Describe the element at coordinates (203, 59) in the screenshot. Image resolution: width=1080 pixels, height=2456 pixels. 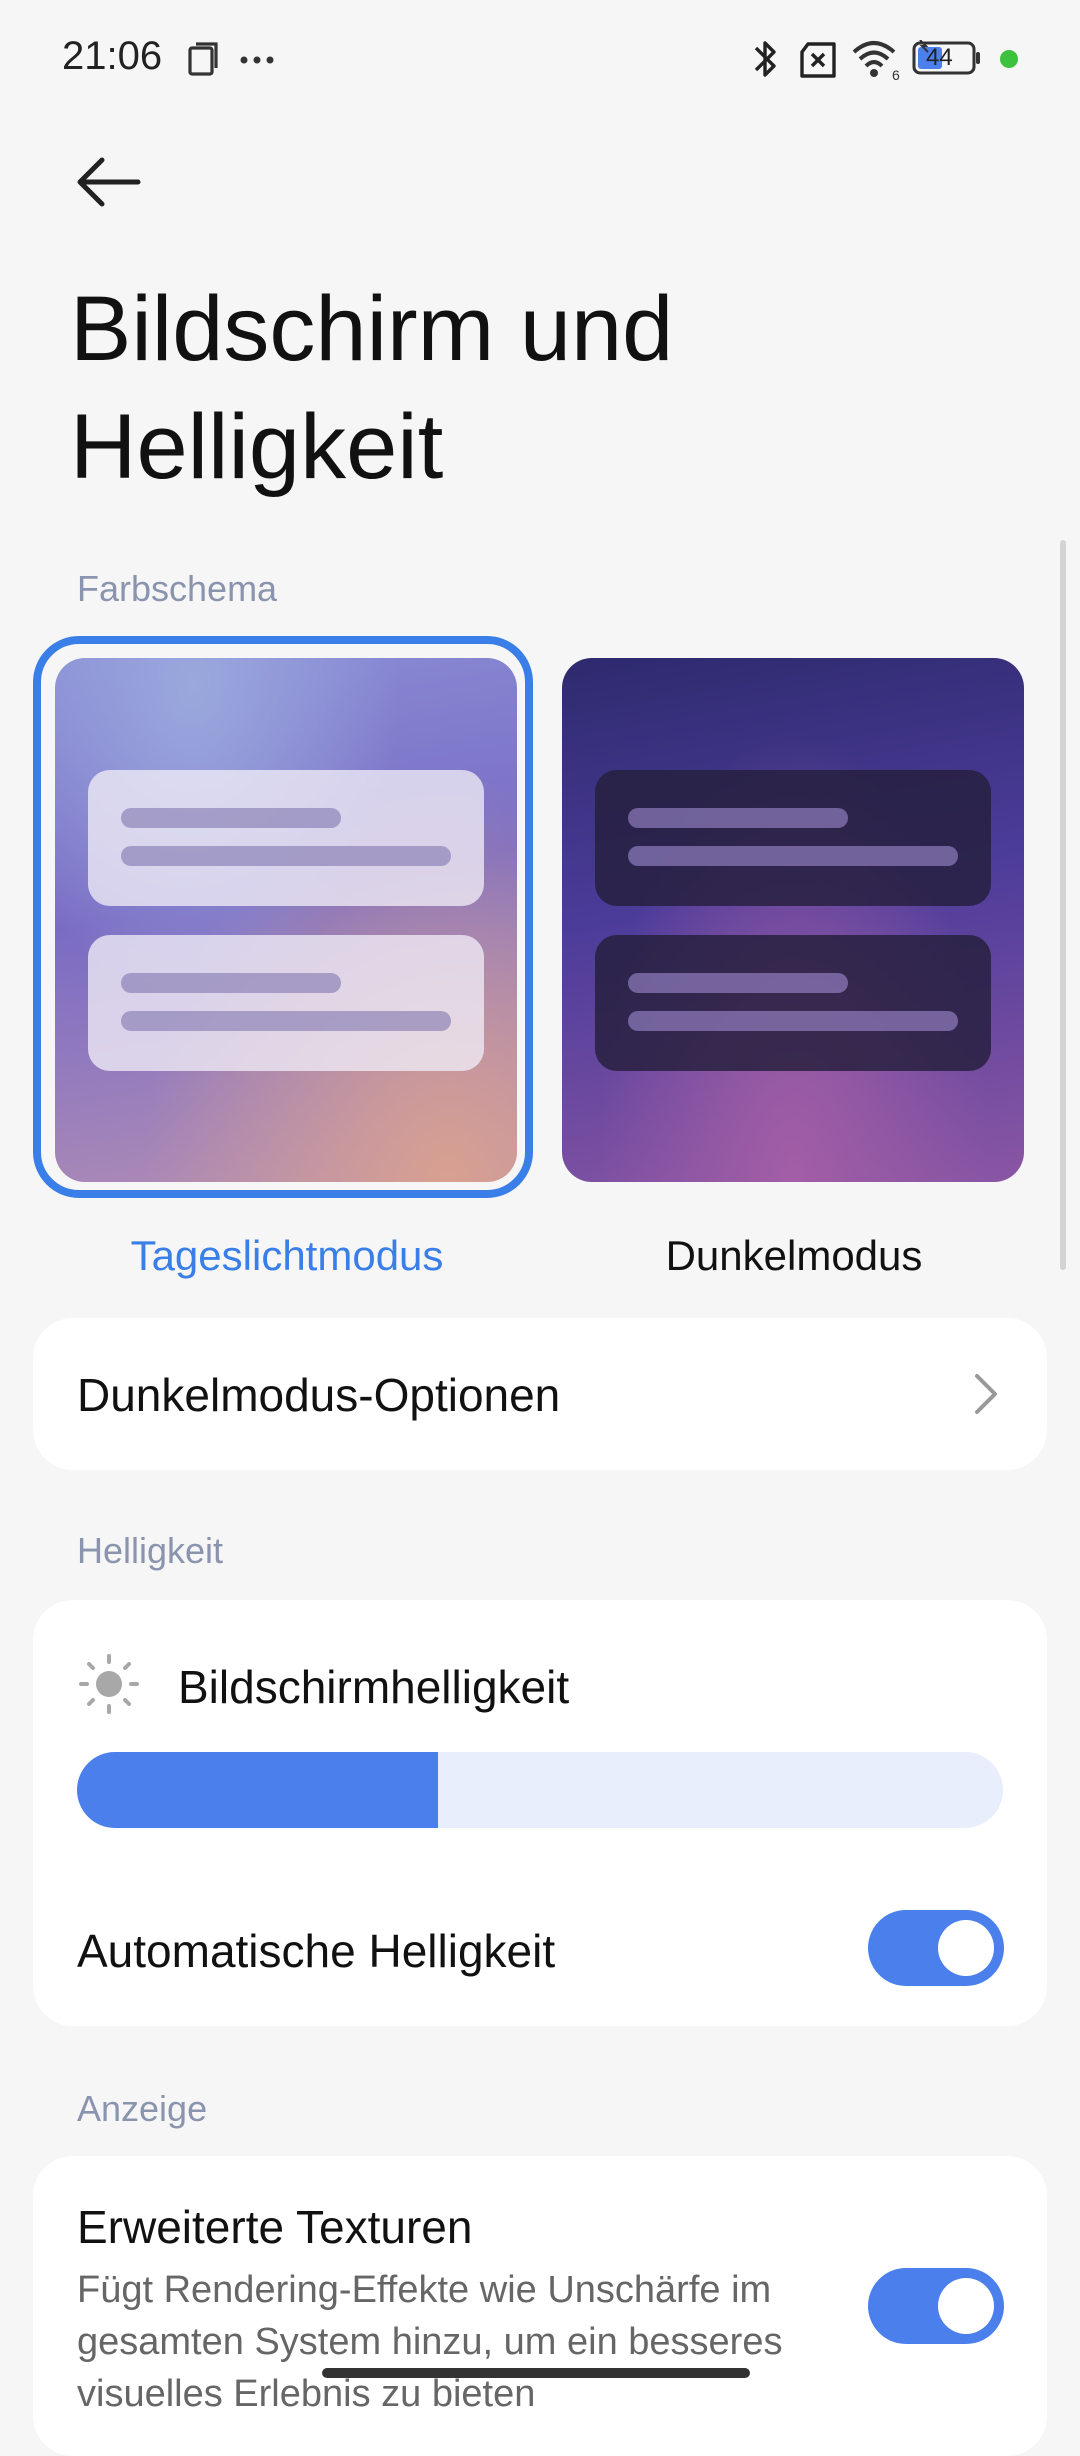
I see `screenshot-icon` at that location.